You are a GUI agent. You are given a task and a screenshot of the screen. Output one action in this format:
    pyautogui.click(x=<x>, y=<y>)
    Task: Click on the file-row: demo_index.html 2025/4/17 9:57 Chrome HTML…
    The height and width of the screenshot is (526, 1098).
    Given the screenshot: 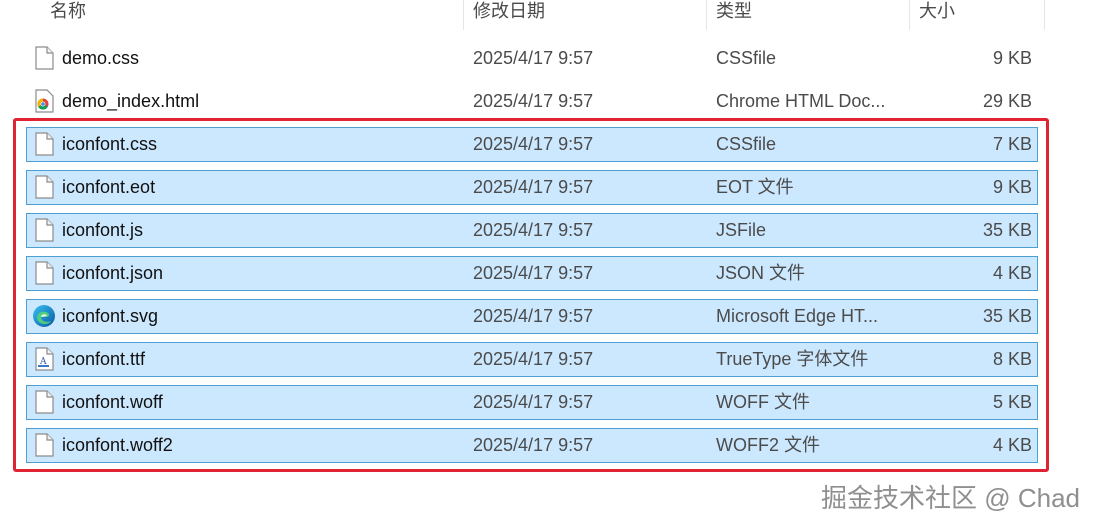 What is the action you would take?
    pyautogui.click(x=532, y=101)
    